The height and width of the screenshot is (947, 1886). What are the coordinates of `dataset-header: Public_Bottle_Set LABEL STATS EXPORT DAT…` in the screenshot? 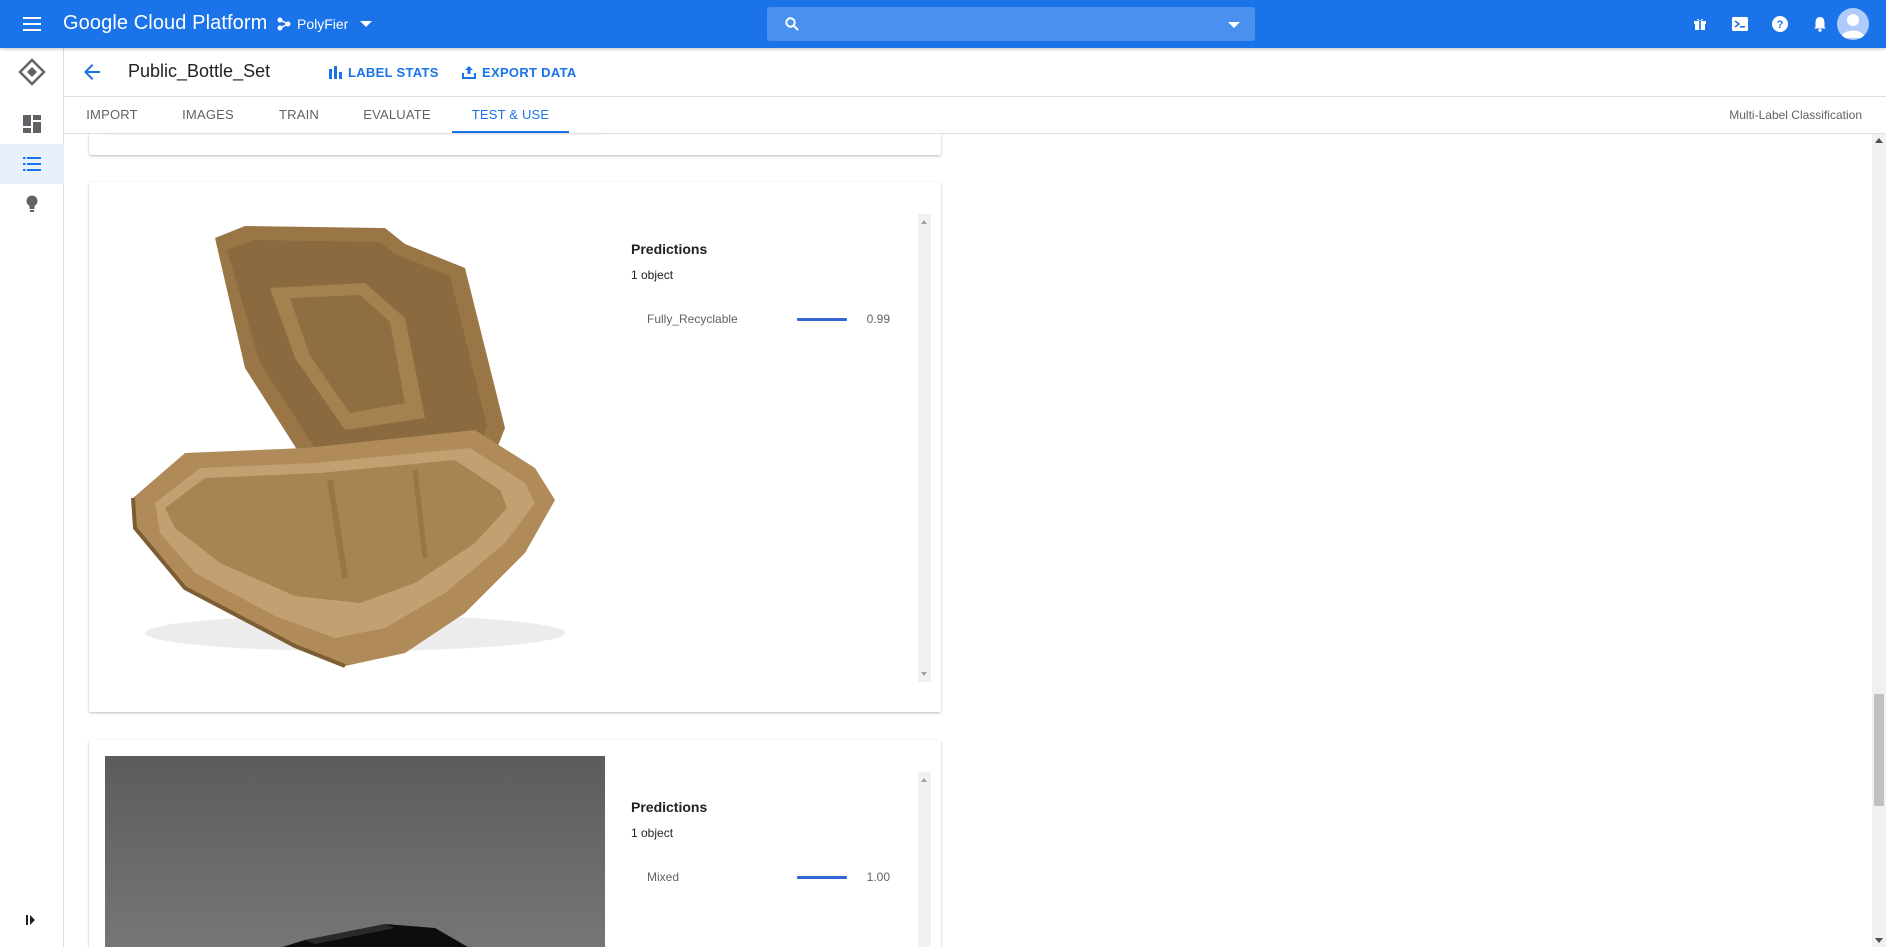 It's located at (975, 72).